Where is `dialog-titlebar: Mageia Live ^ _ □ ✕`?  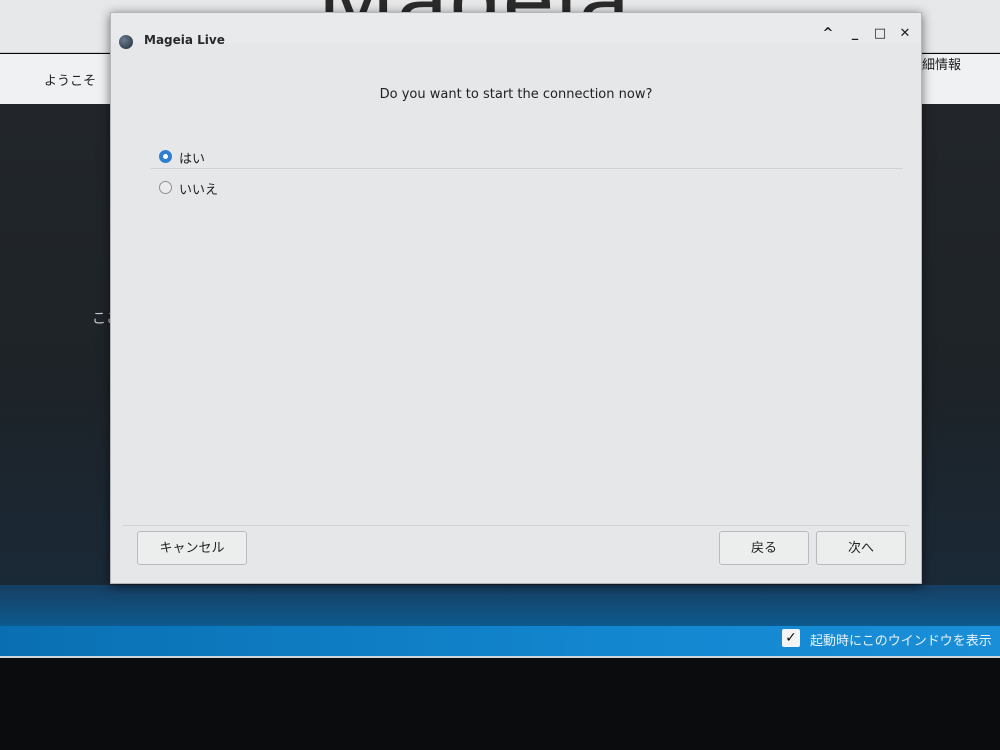 dialog-titlebar: Mageia Live ^ _ □ ✕ is located at coordinates (516, 31).